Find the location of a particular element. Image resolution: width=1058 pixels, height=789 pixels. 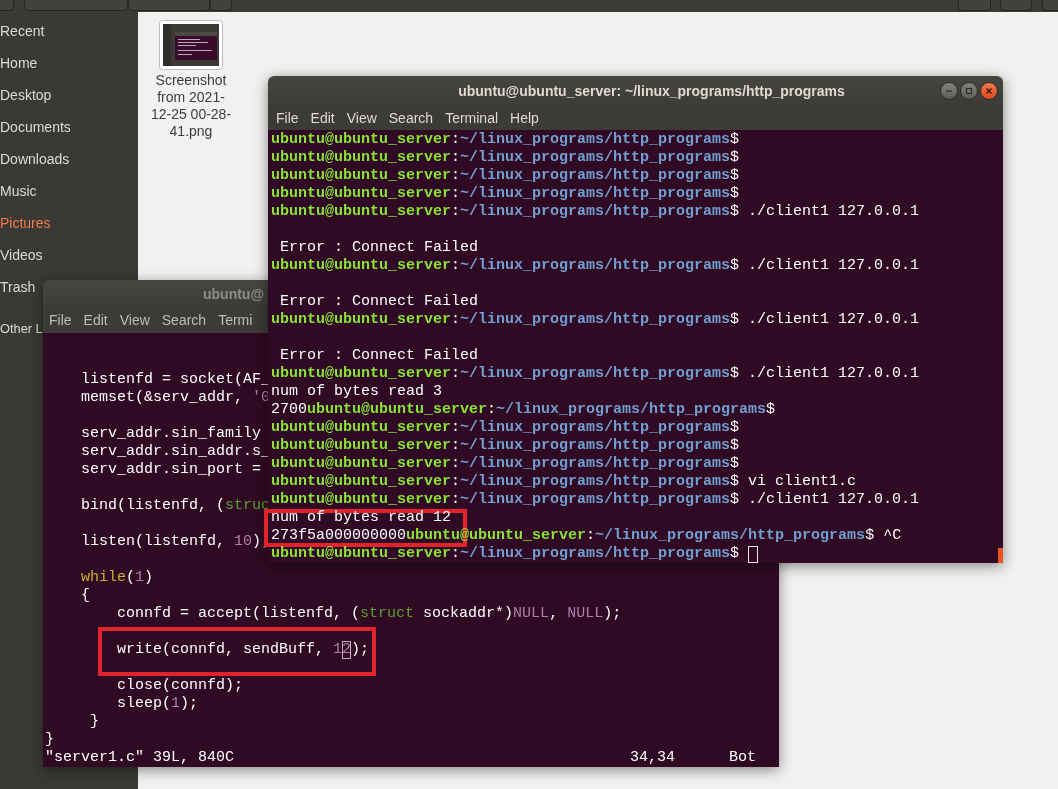

window-title: ubuntu@ubuntu_server: ~/linux_programs/http_programs is located at coordinates (651, 91).